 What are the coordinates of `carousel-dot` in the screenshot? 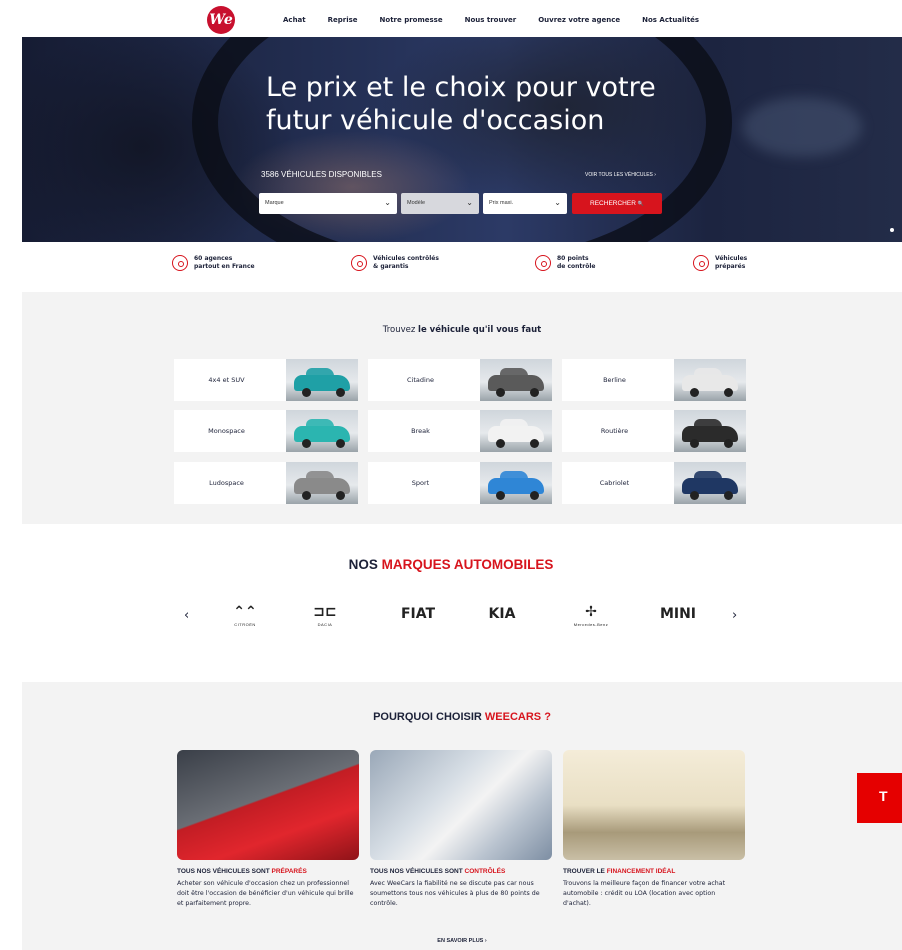 It's located at (892, 230).